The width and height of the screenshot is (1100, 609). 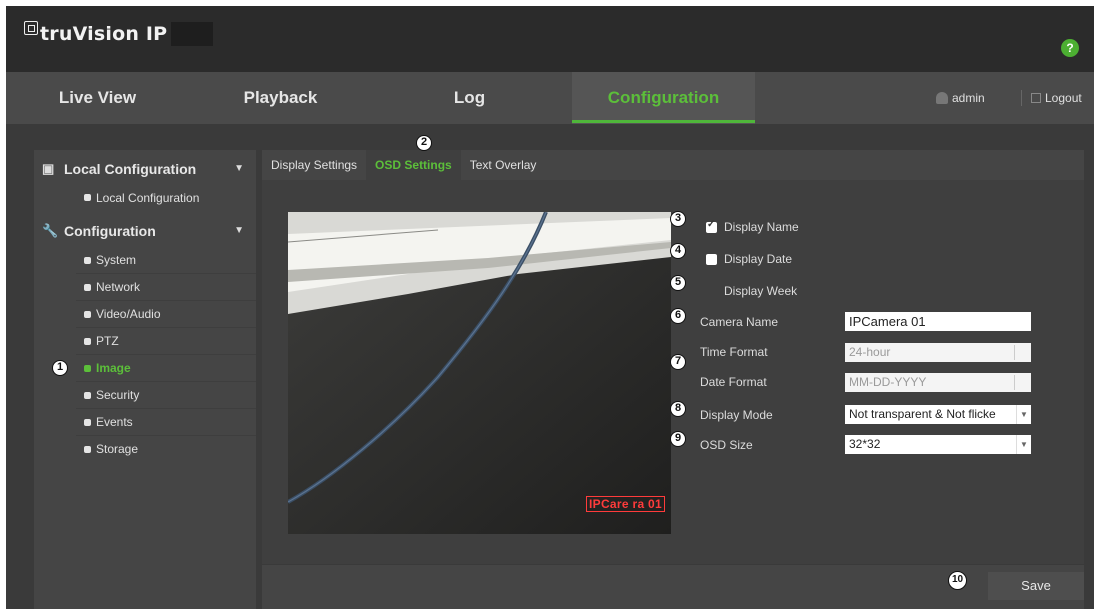 What do you see at coordinates (166, 260) in the screenshot?
I see `sidebar-item-system: System` at bounding box center [166, 260].